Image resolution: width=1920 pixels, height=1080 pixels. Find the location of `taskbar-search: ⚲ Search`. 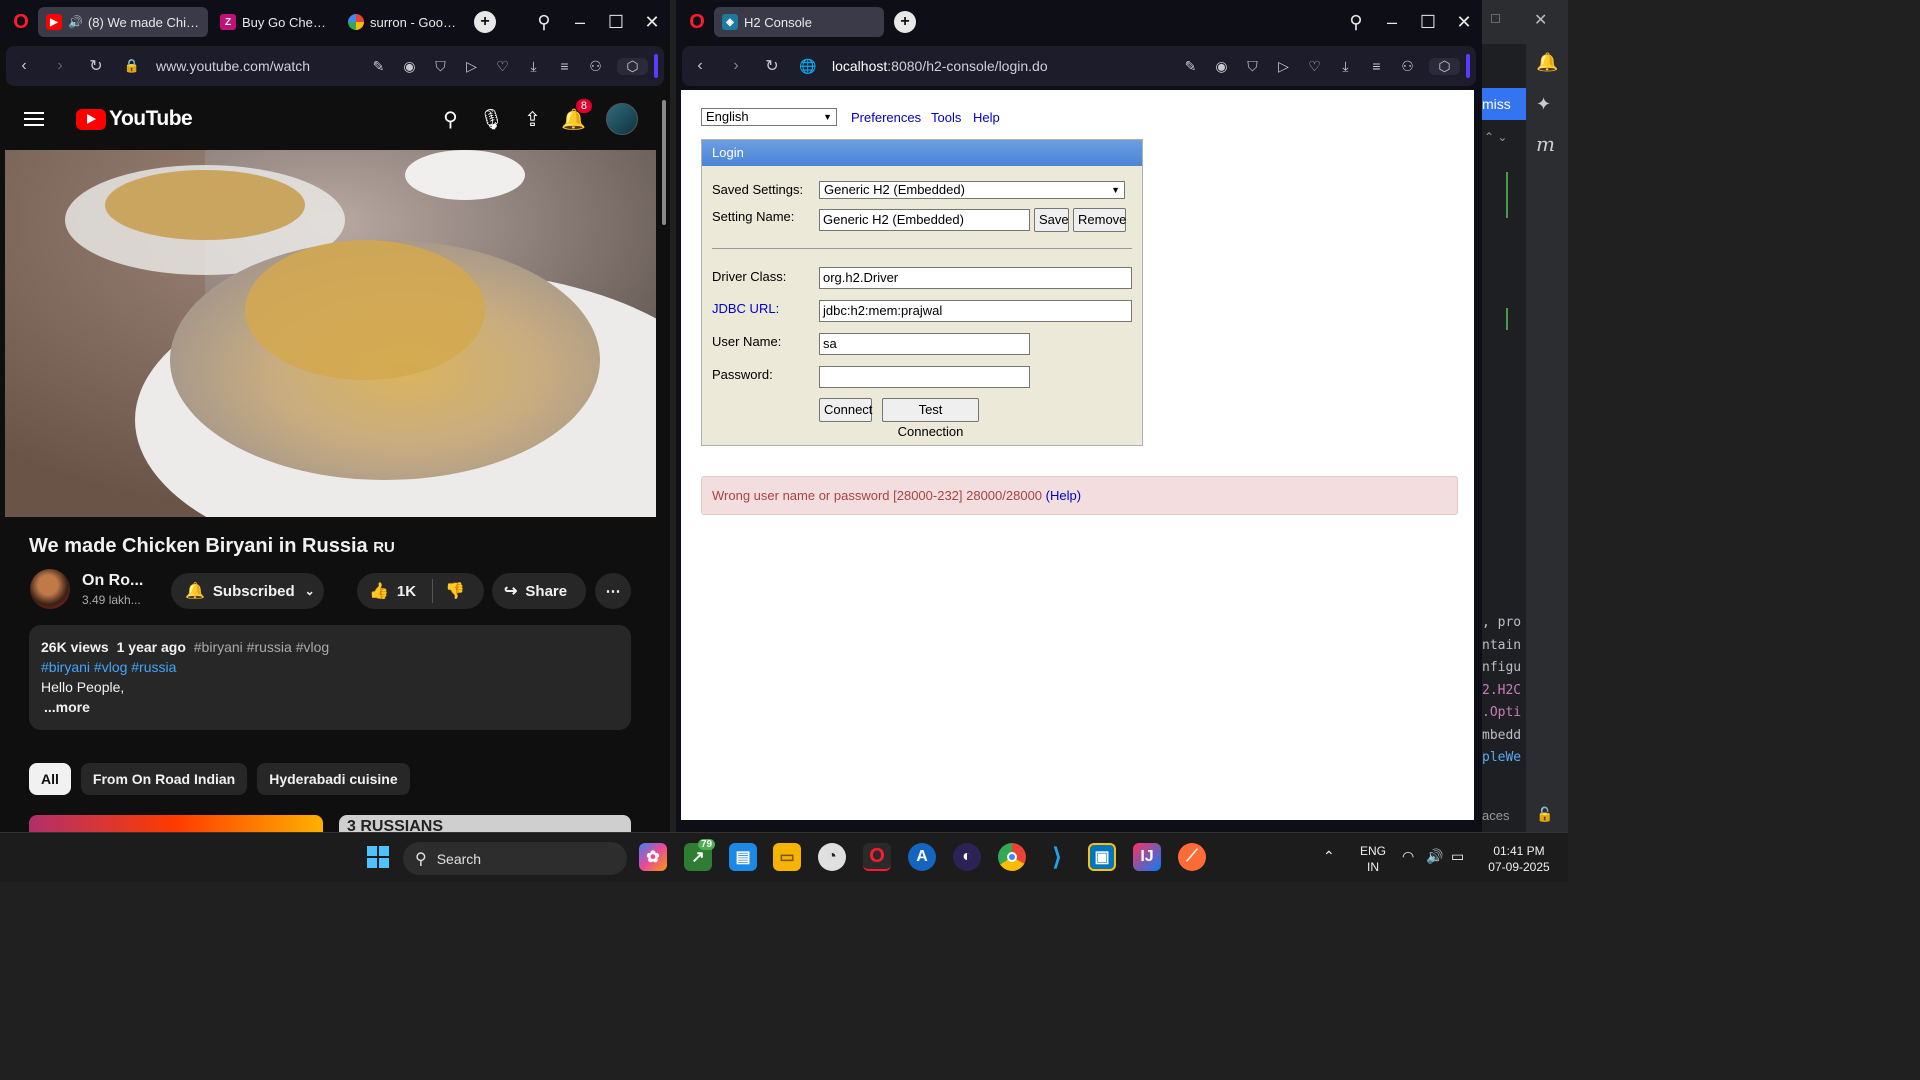

taskbar-search: ⚲ Search is located at coordinates (515, 858).